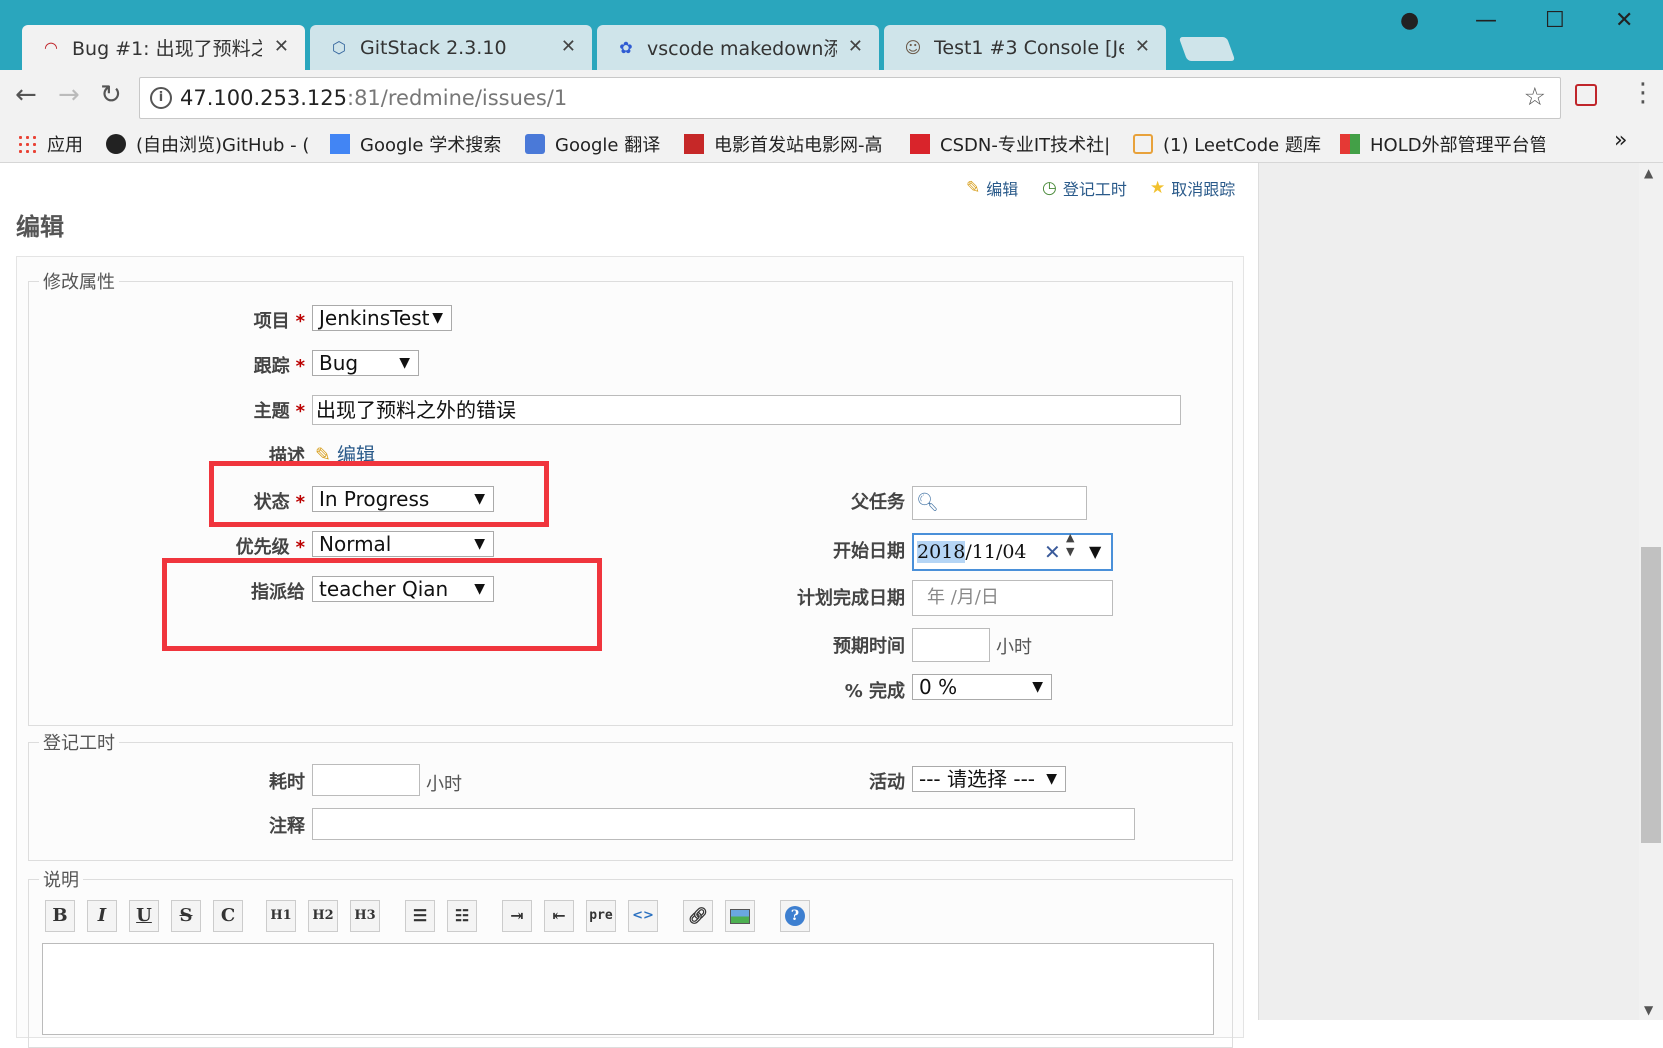  I want to click on due-date-input: 年 /月/日, so click(1012, 598).